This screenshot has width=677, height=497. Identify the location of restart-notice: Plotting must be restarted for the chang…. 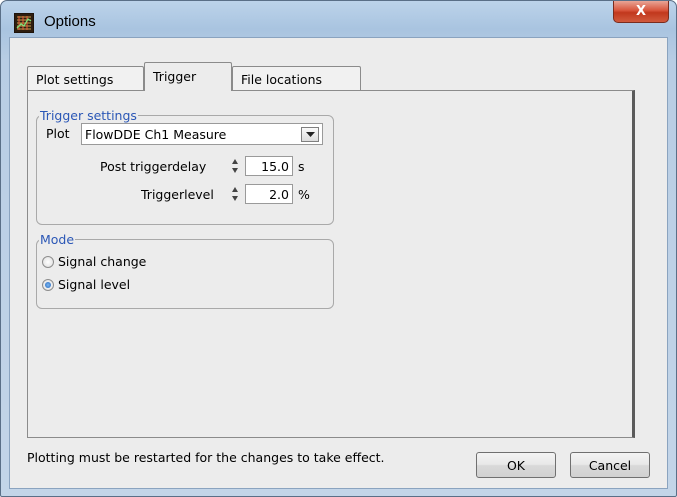
(206, 457).